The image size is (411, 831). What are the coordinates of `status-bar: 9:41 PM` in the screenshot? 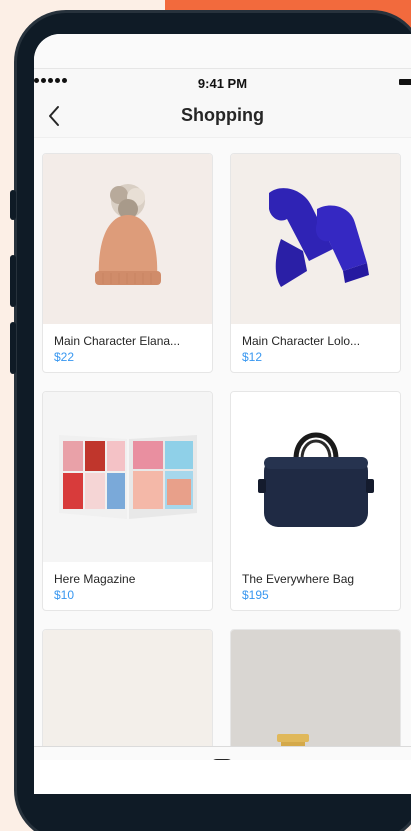 It's located at (222, 83).